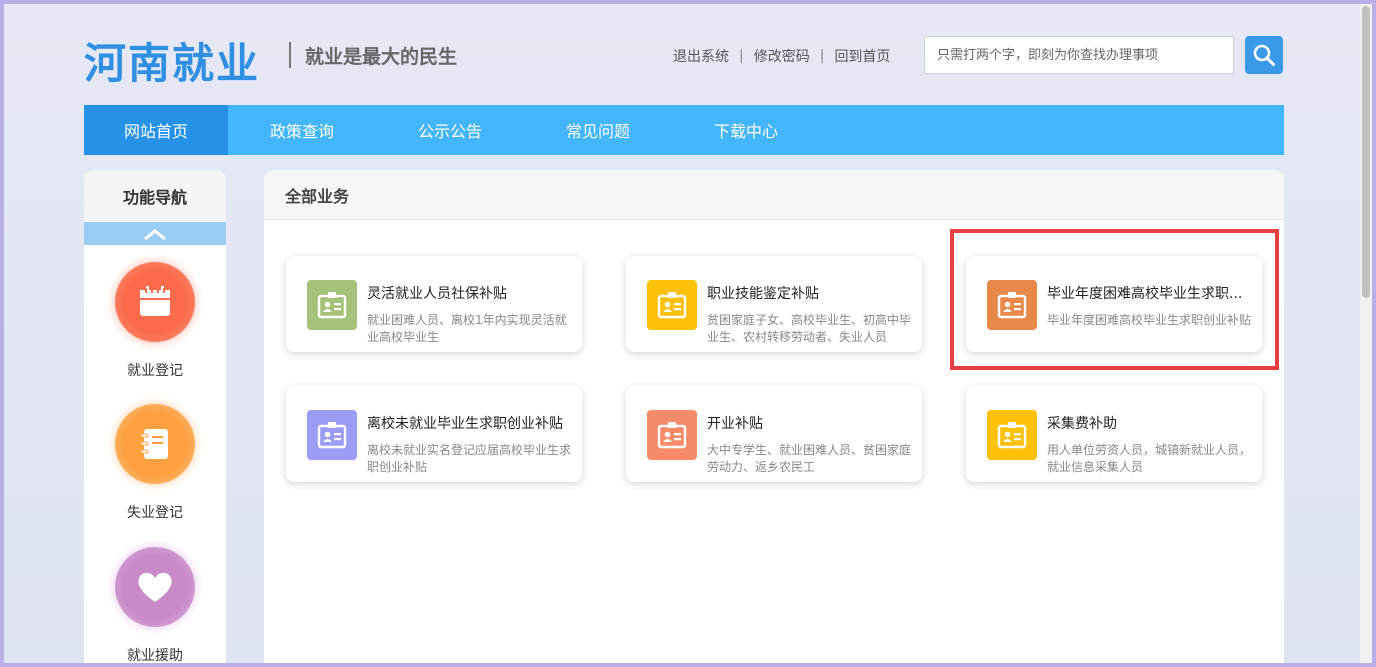  Describe the element at coordinates (701, 56) in the screenshot. I see `logout-link: 退出系统` at that location.